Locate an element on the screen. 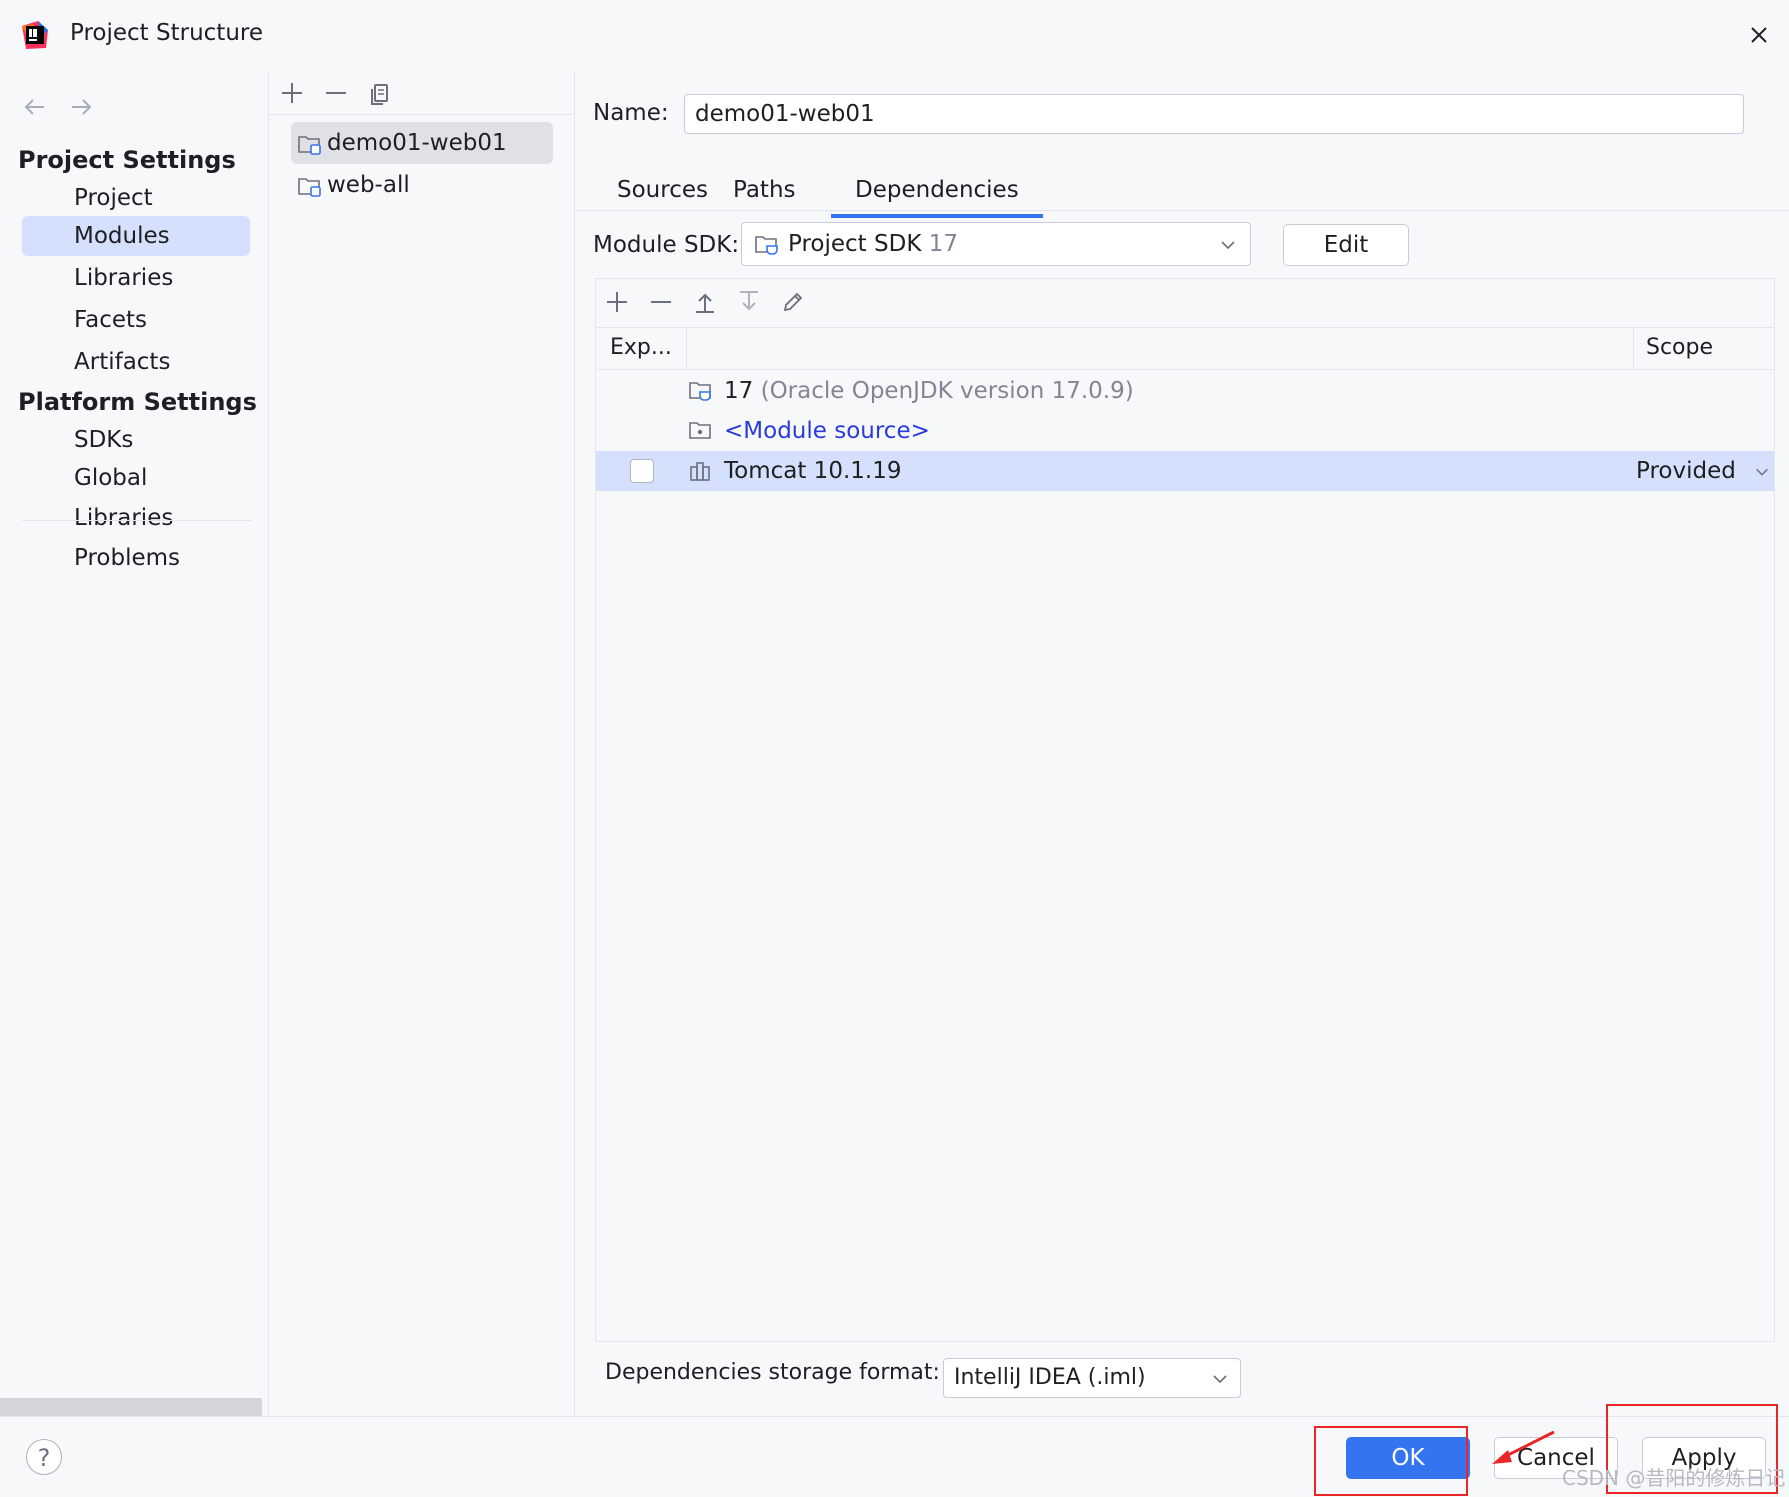 The height and width of the screenshot is (1497, 1789). annotation-arrow-icon is located at coordinates (1523, 1447).